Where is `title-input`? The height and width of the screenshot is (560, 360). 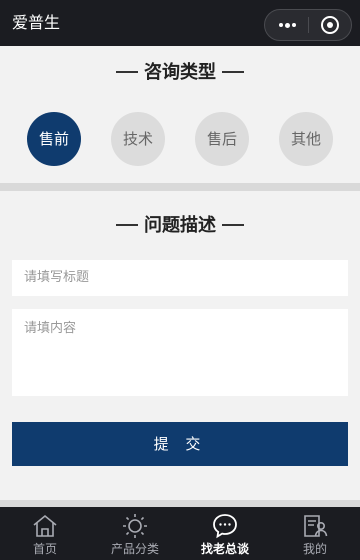 title-input is located at coordinates (180, 278).